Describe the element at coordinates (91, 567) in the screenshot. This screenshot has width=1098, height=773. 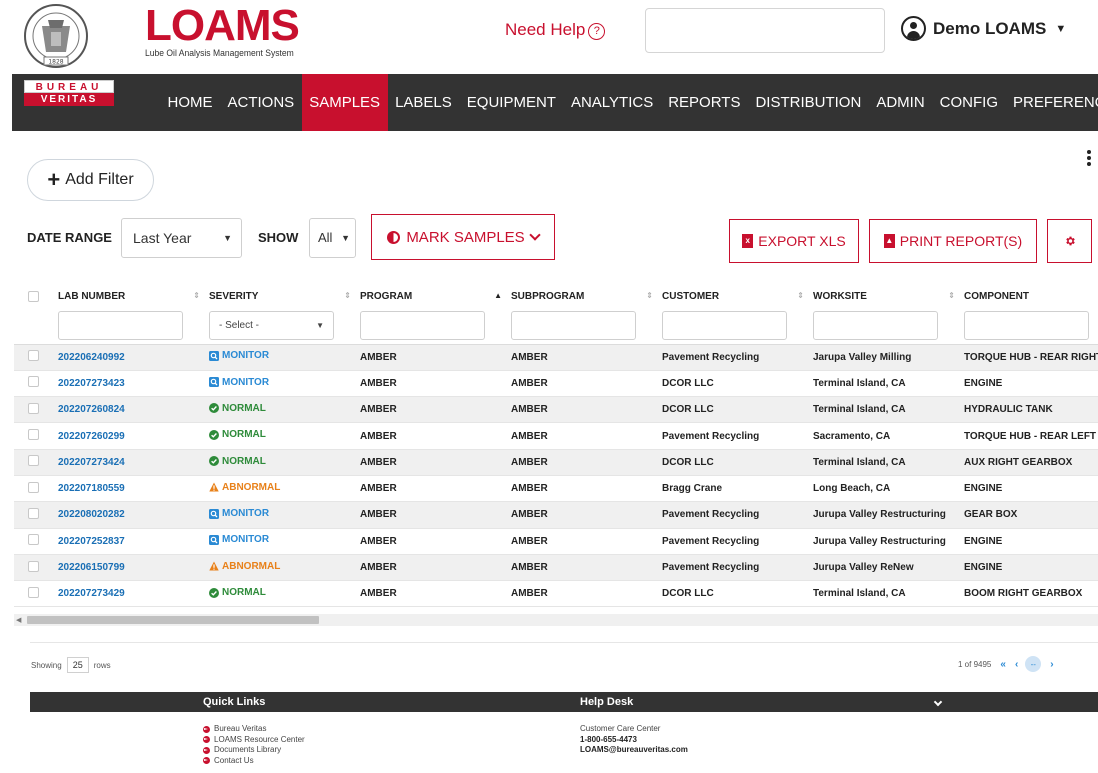
I see `lab-number-link: 202206150799` at that location.